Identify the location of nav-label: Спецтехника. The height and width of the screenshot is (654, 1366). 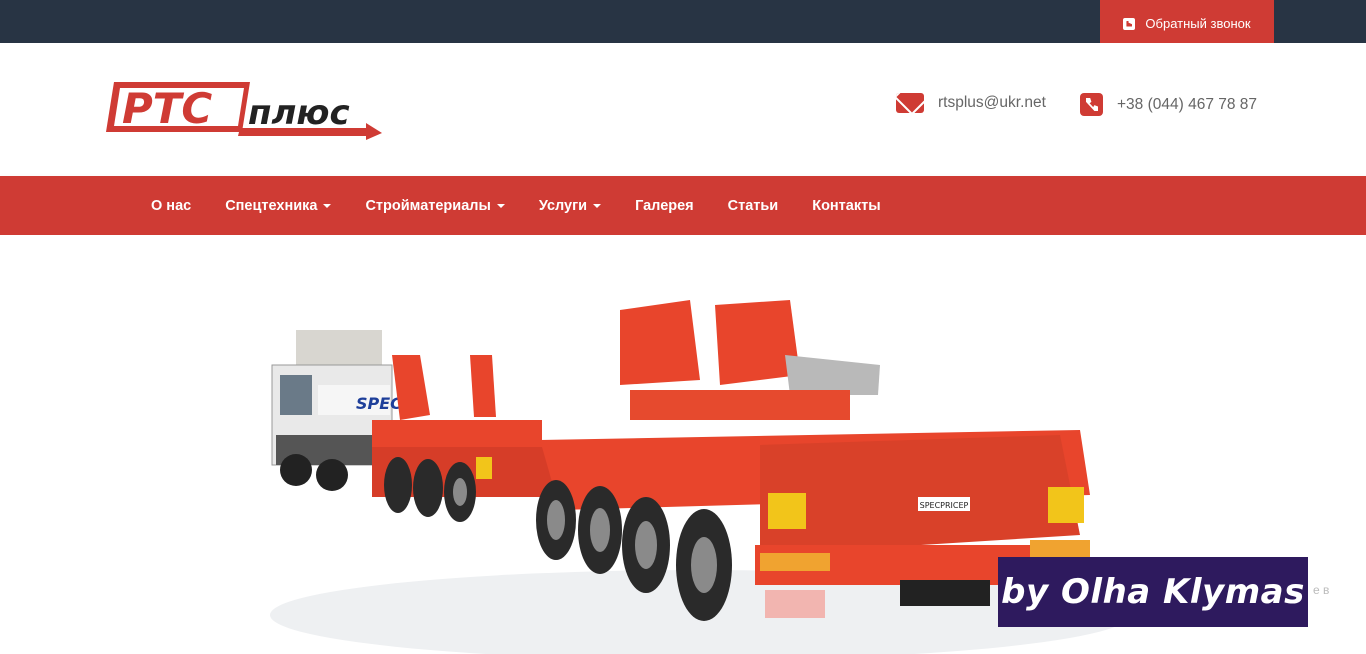
(271, 205).